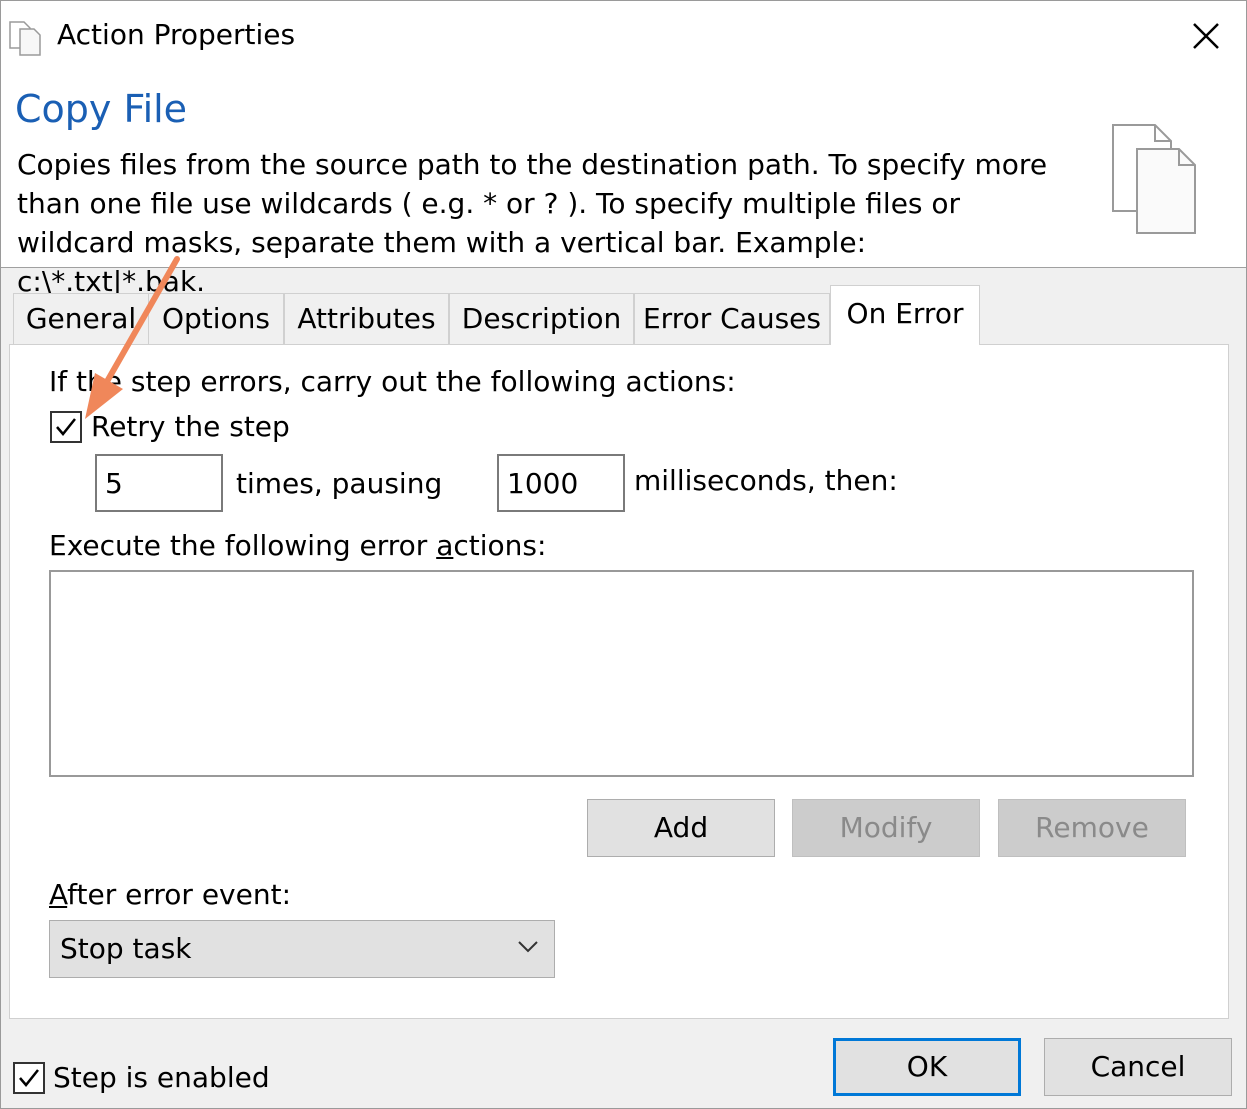 This screenshot has width=1247, height=1109. I want to click on copy-file-icon, so click(25, 38).